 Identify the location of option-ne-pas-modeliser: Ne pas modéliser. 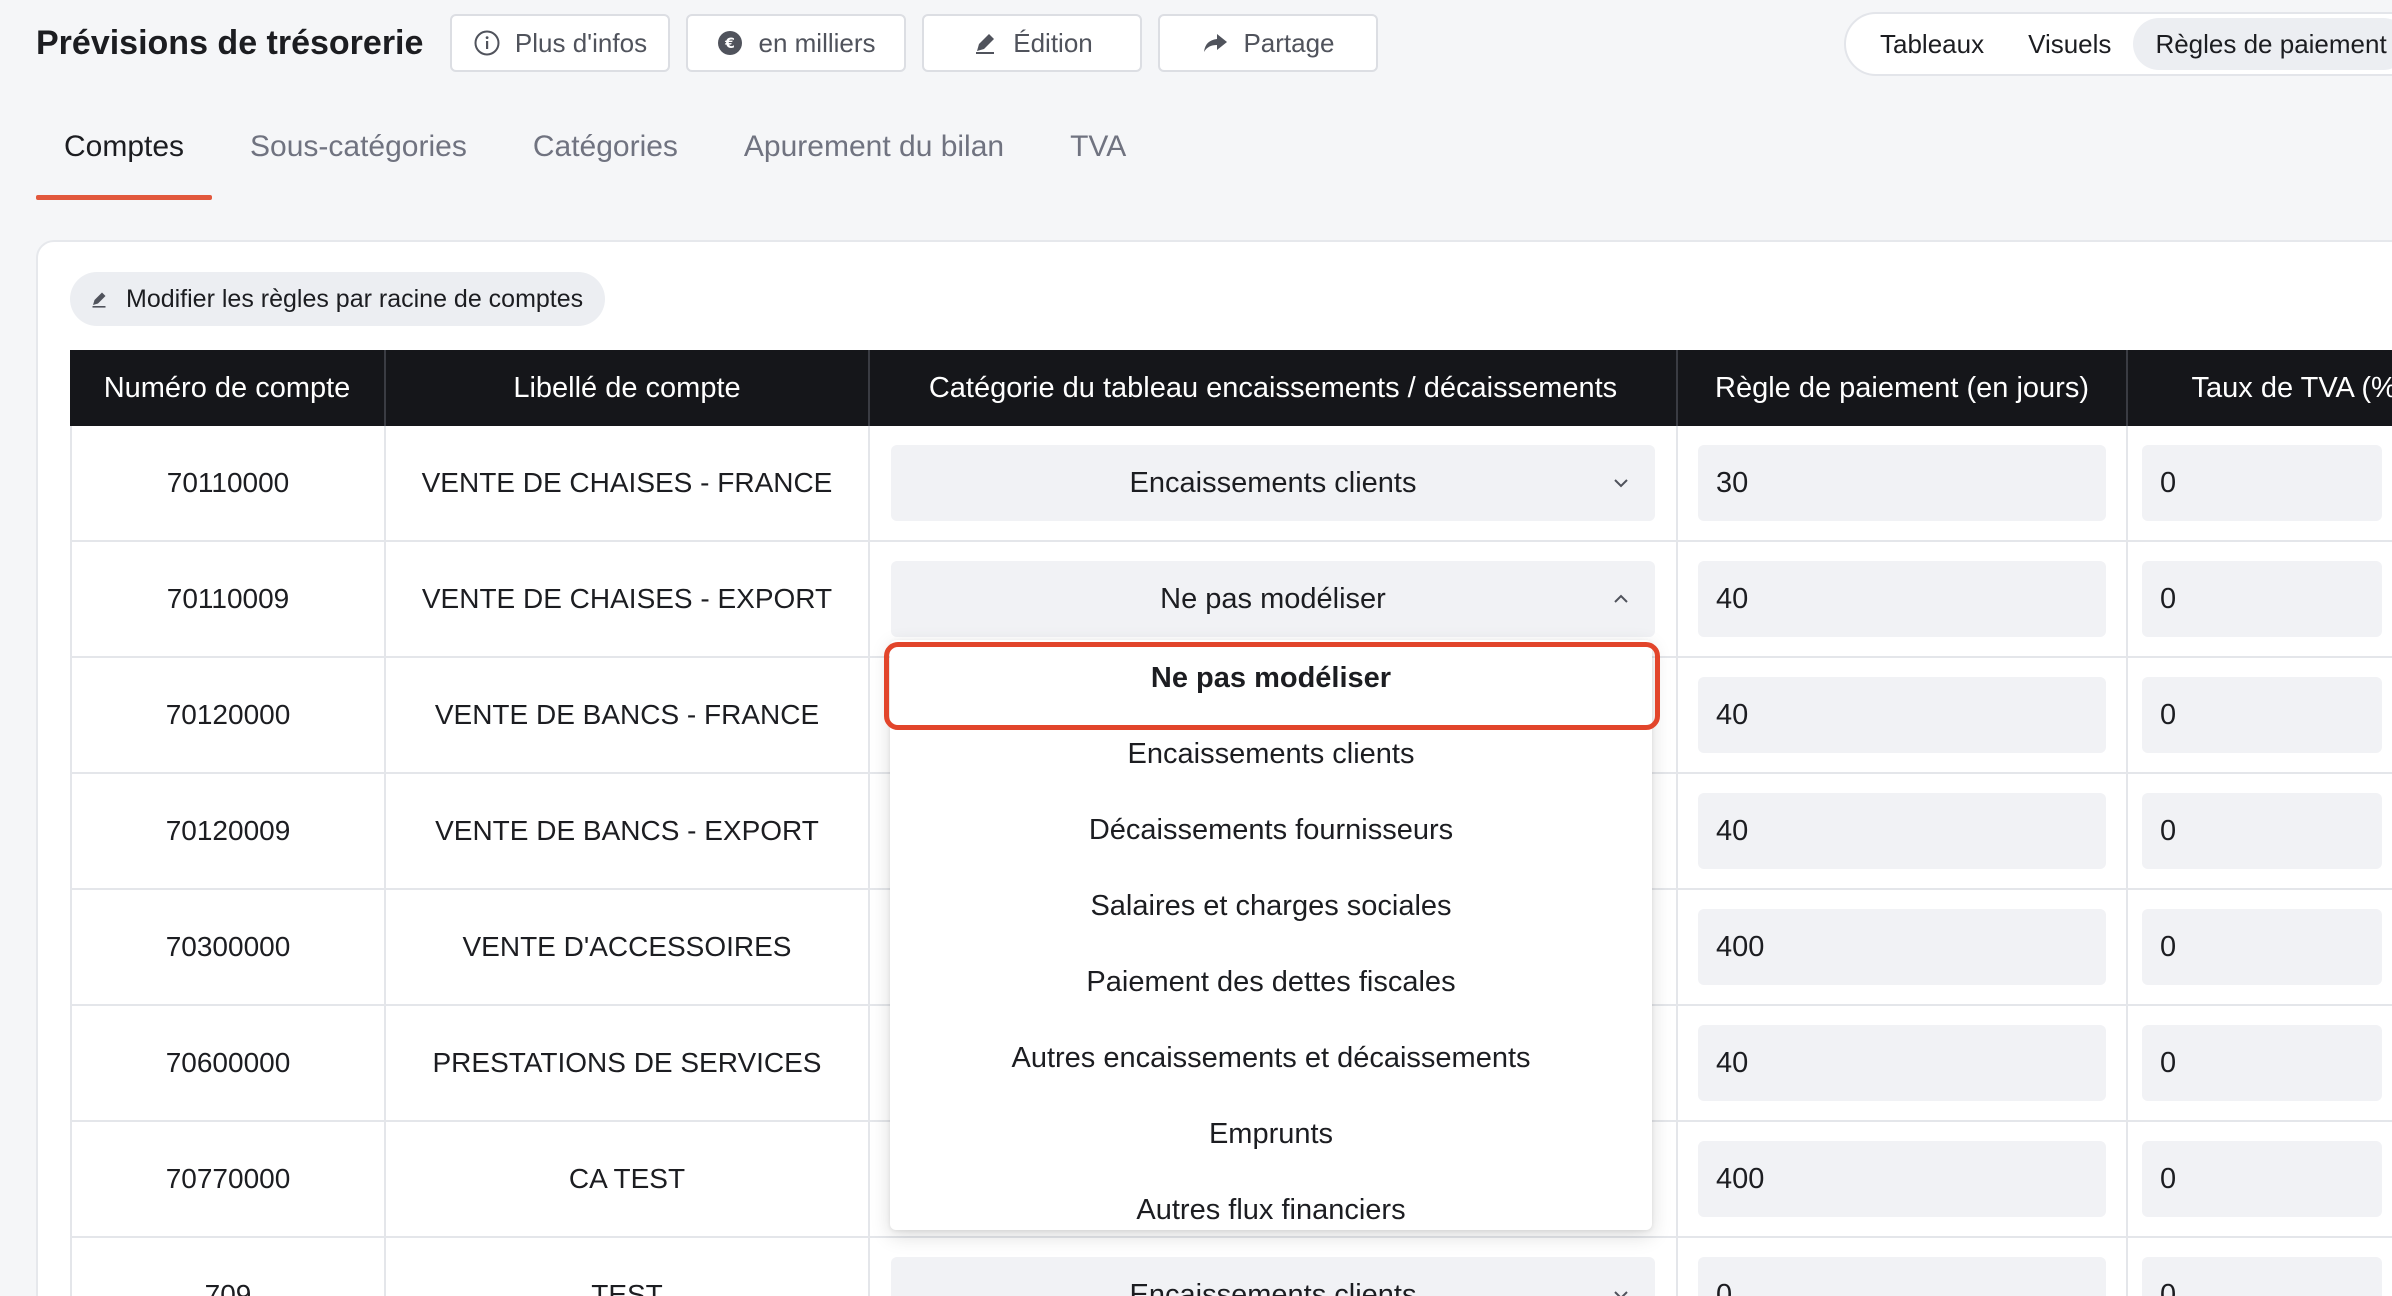
(1271, 678).